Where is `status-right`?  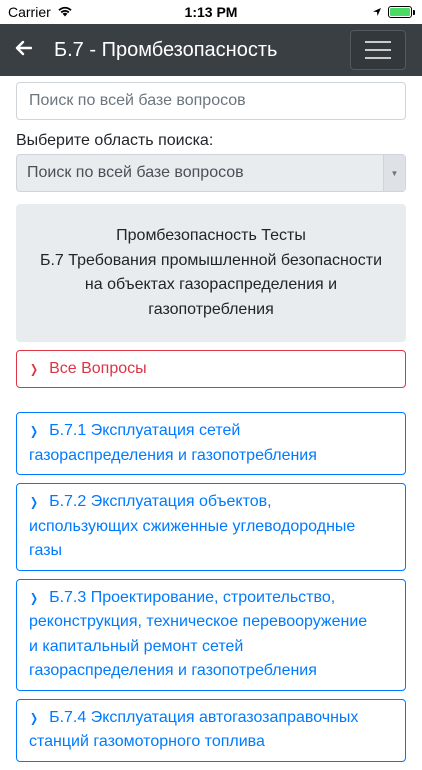 status-right is located at coordinates (393, 12).